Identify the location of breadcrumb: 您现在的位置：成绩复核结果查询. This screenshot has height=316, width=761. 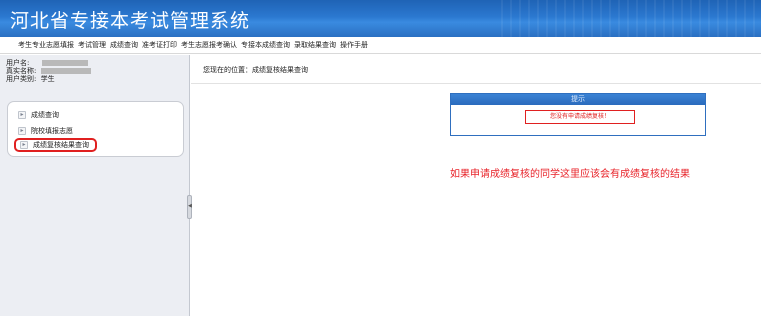
(255, 70).